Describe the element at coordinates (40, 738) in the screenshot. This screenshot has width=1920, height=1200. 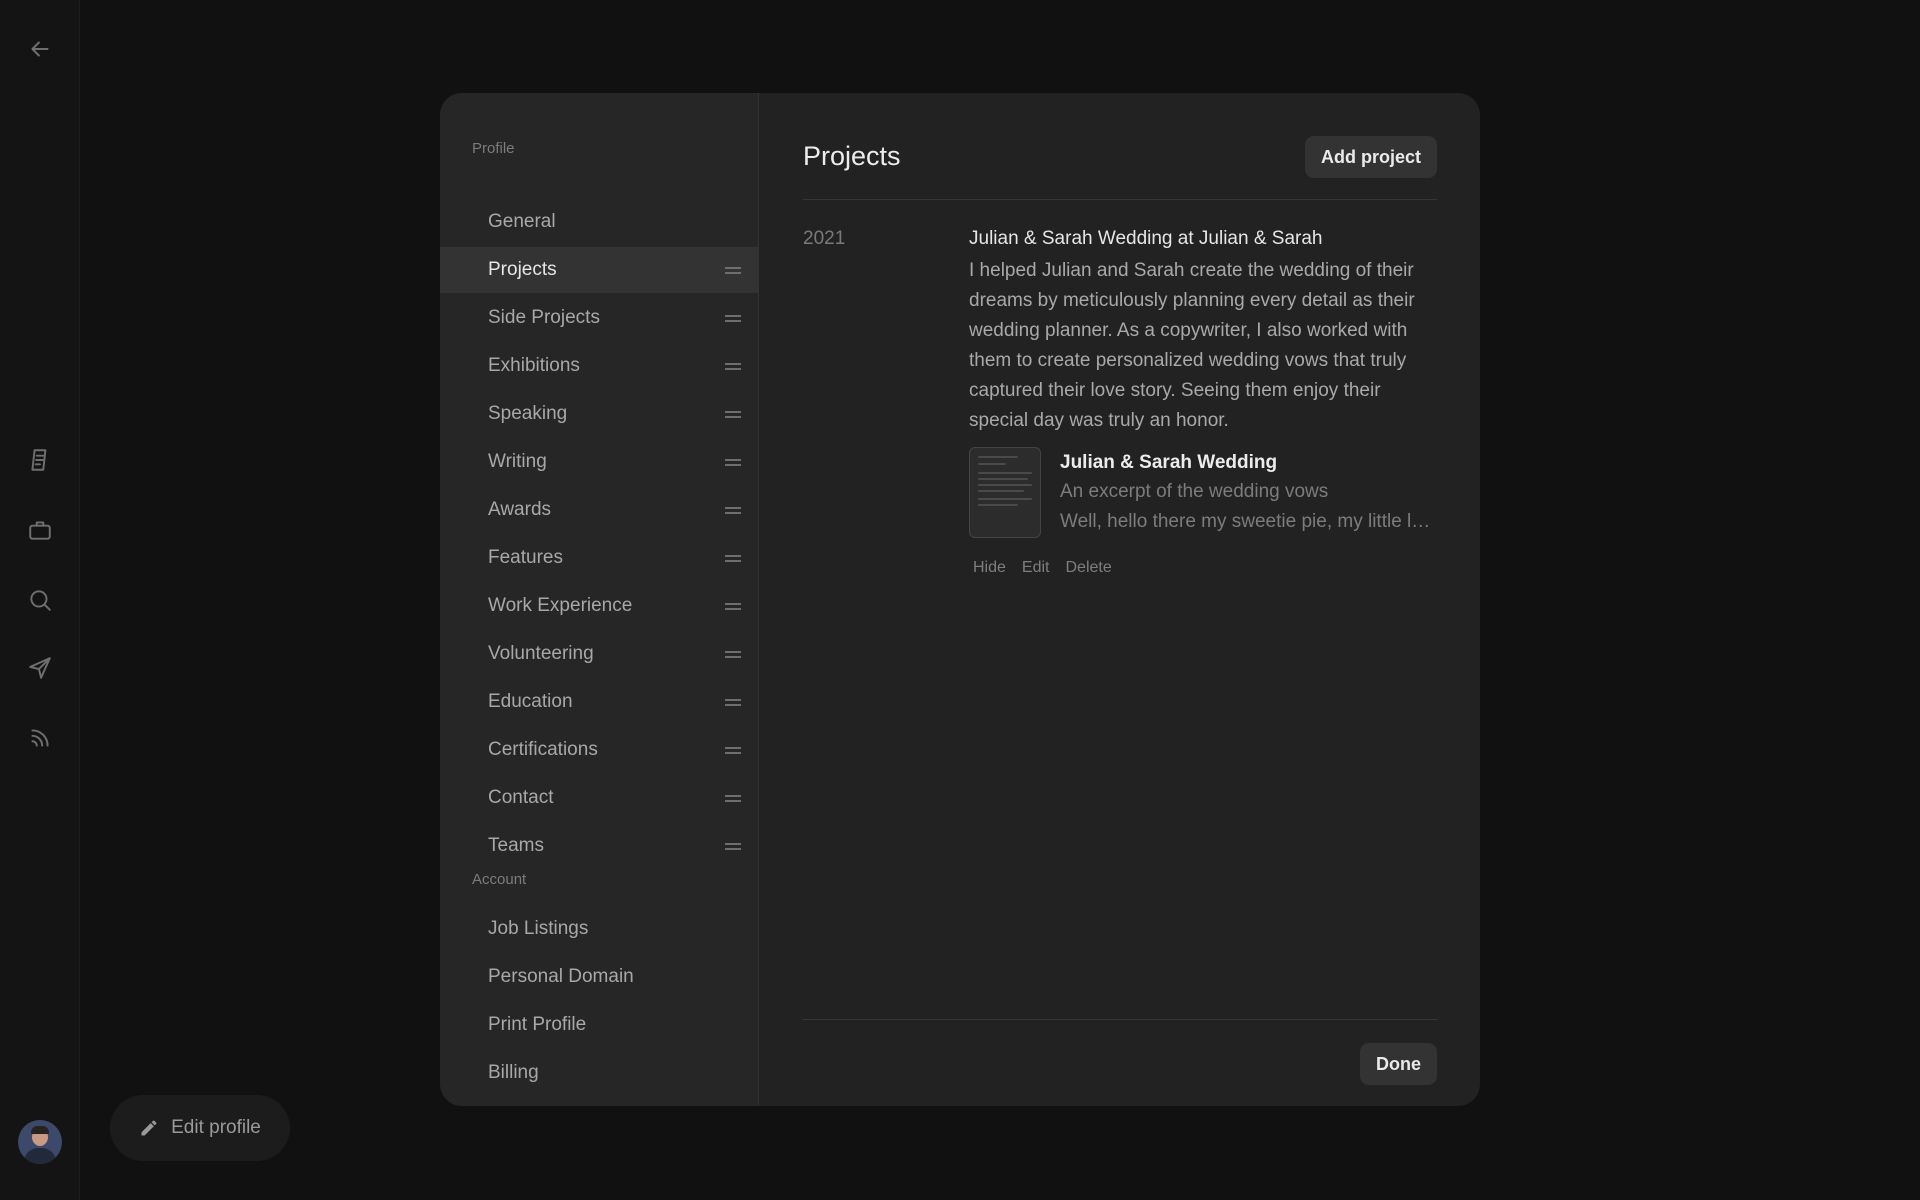
I see `rss-icon` at that location.